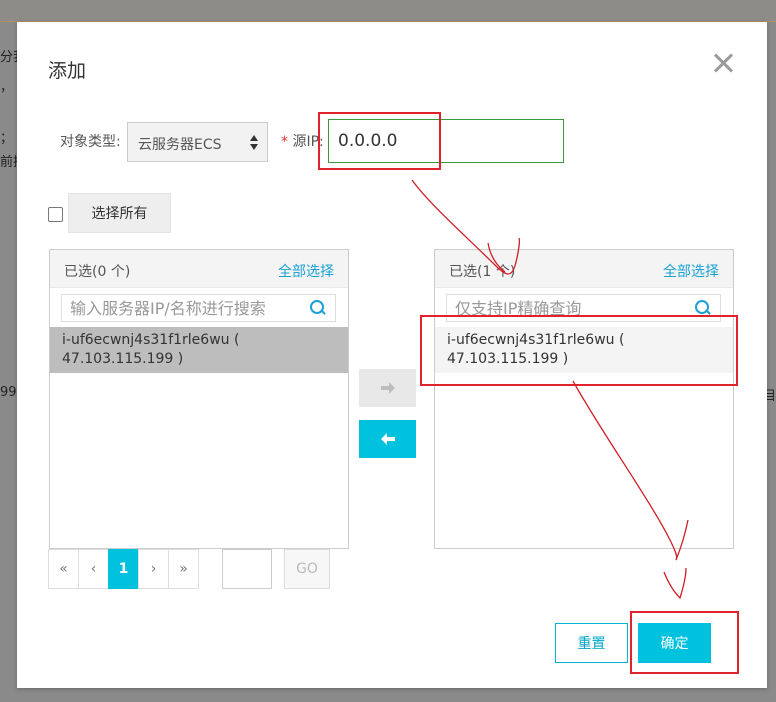 This screenshot has height=702, width=776. What do you see at coordinates (388, 11) in the screenshot?
I see `background-header` at bounding box center [388, 11].